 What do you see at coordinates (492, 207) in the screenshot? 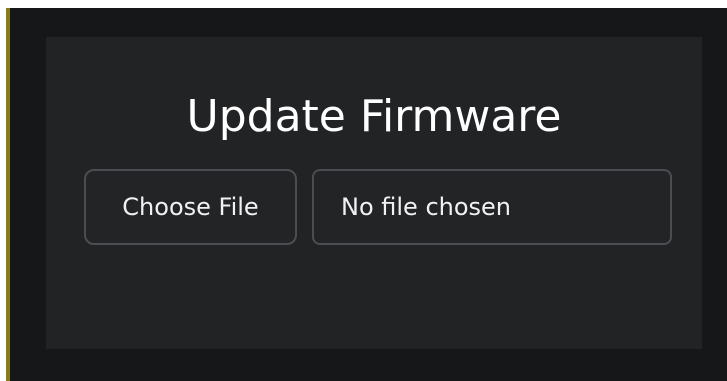
I see `file-status-text: No file chosen` at bounding box center [492, 207].